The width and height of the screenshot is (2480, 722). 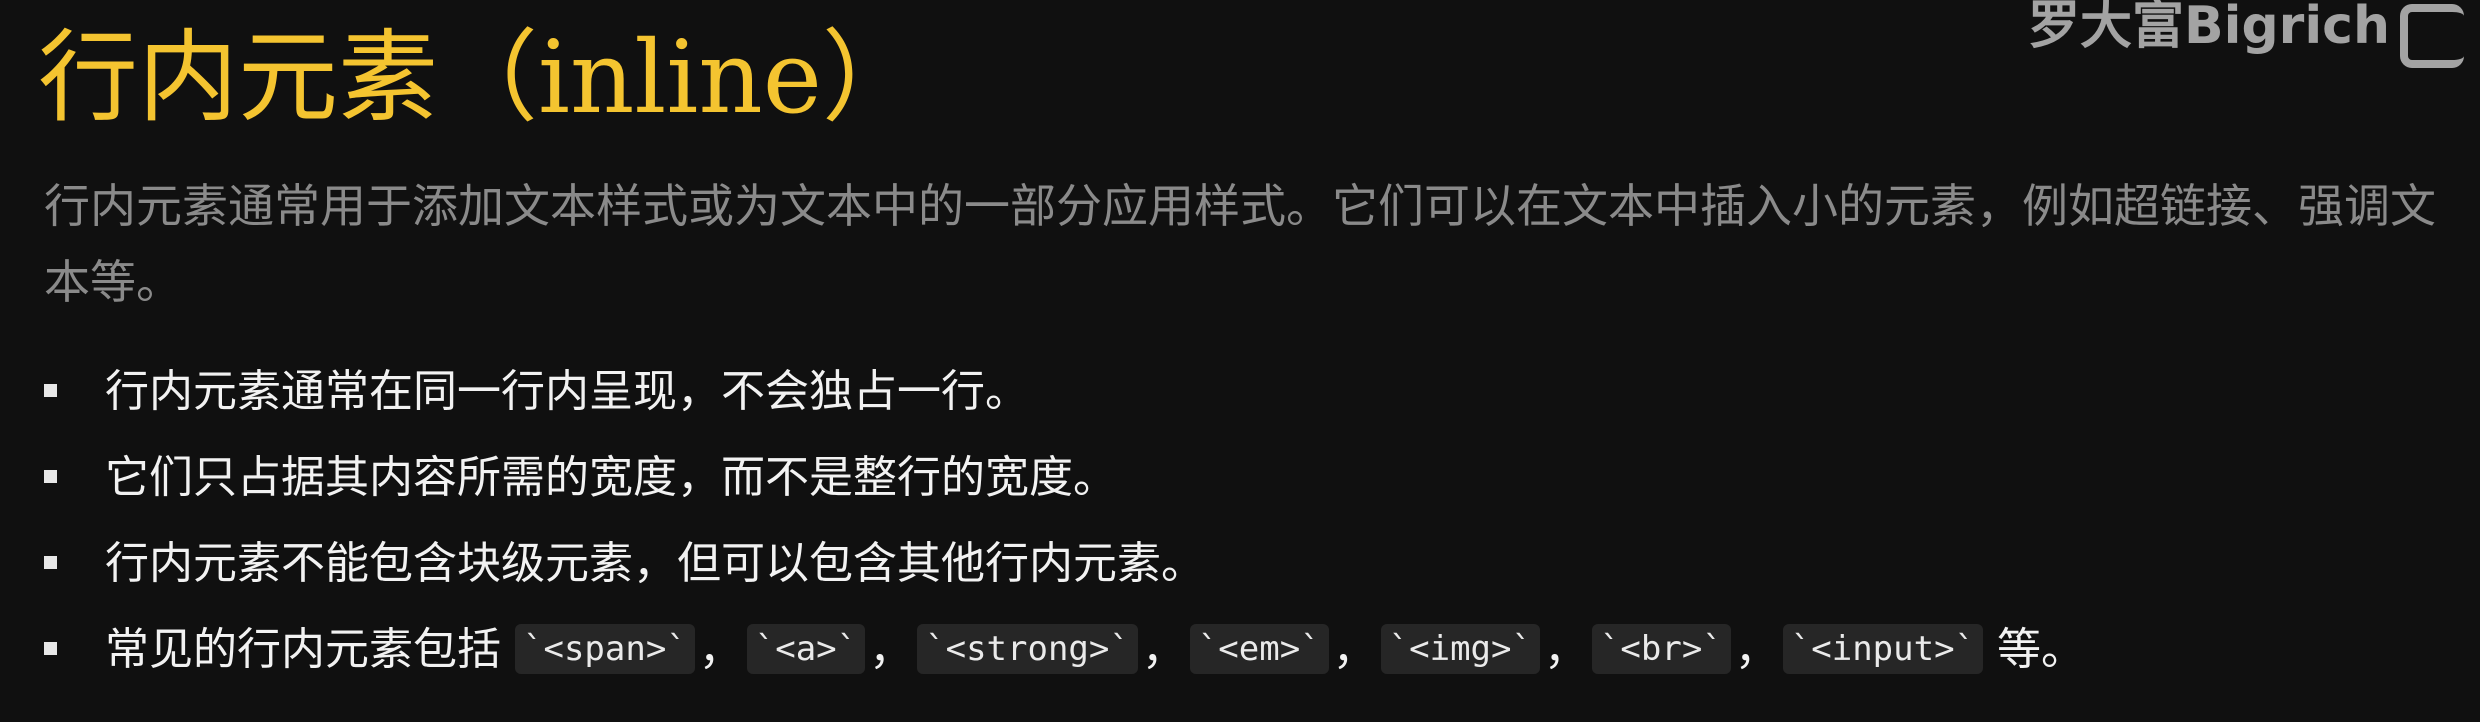 I want to click on list-item: 行内元素不能包含块级元素，但可以包含其他行内元素。, so click(x=1064, y=567).